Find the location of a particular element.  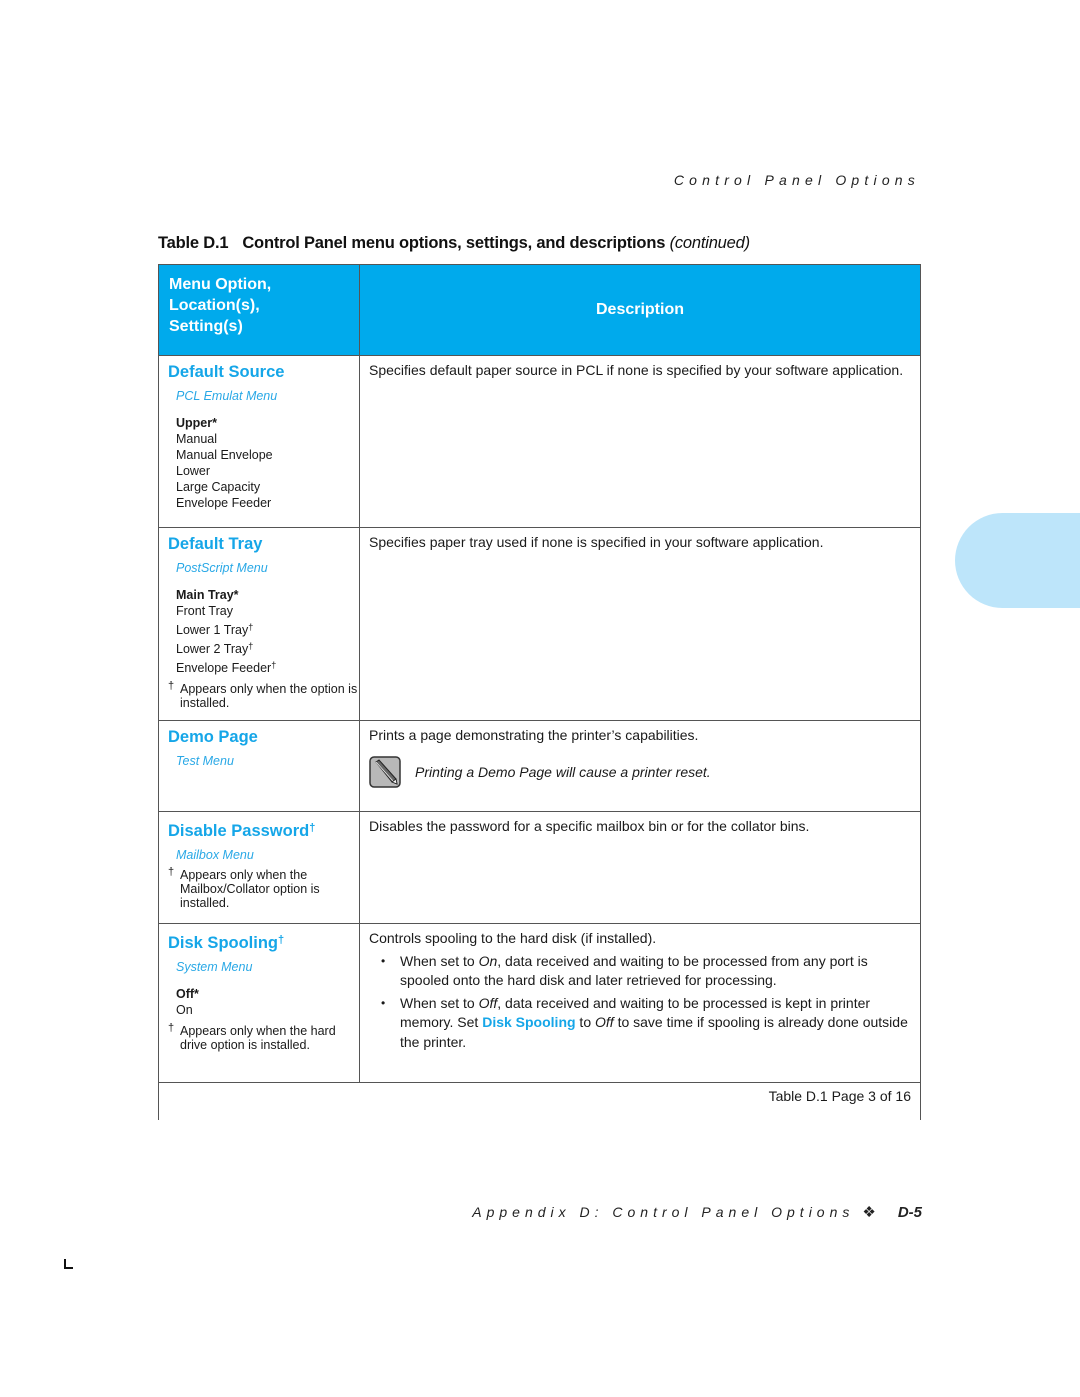

option-location: Mailbox Menu is located at coordinates (215, 855).